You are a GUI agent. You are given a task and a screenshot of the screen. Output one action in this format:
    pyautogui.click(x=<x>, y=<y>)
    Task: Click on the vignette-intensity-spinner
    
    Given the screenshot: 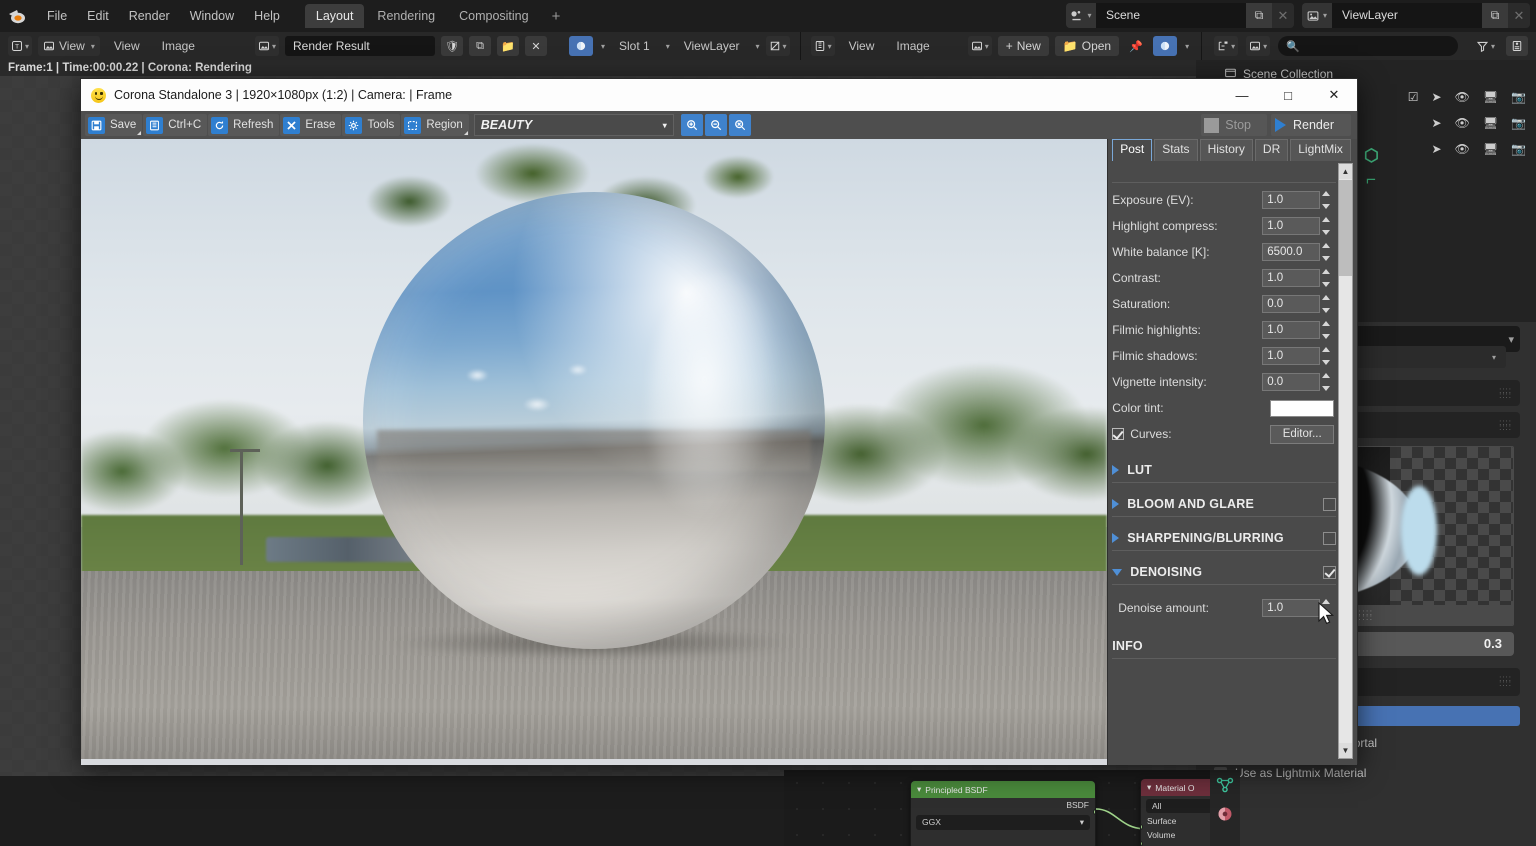 What is the action you would take?
    pyautogui.click(x=1298, y=382)
    